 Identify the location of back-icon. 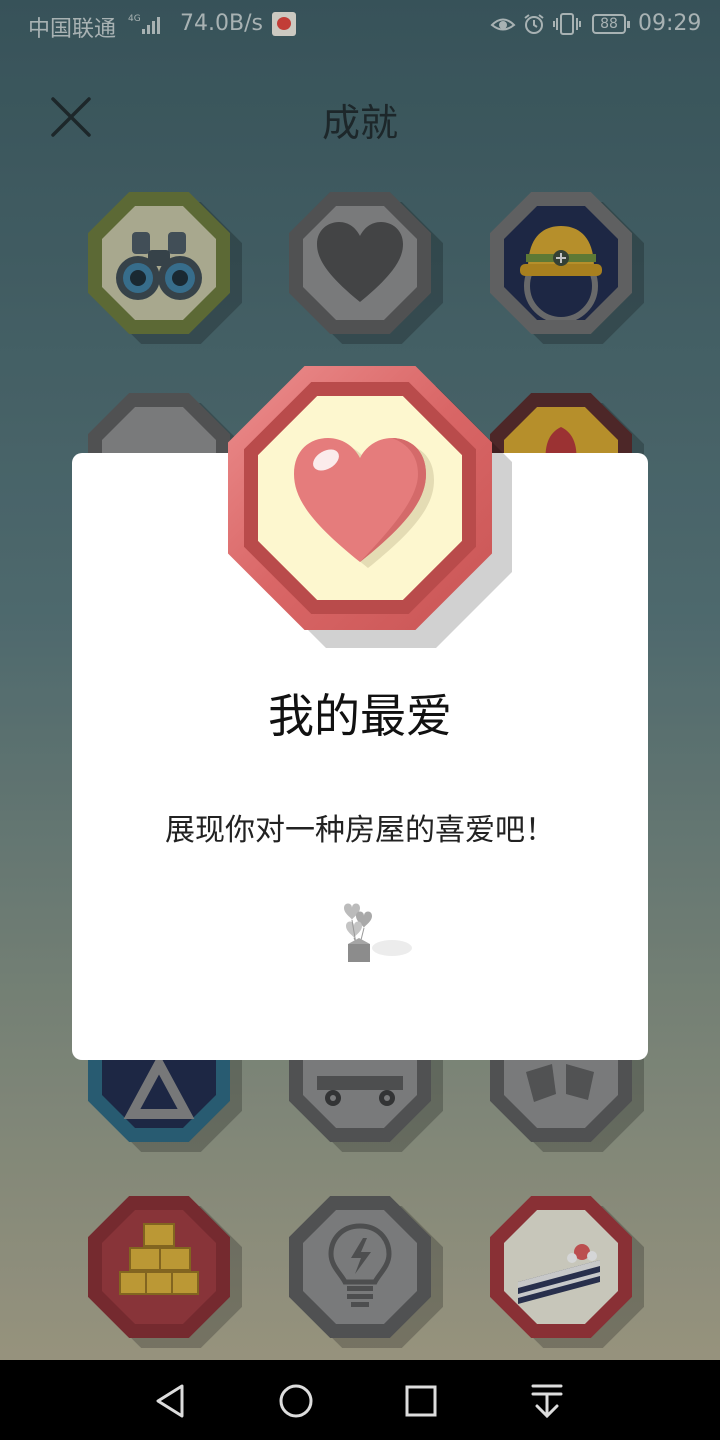
(171, 1401).